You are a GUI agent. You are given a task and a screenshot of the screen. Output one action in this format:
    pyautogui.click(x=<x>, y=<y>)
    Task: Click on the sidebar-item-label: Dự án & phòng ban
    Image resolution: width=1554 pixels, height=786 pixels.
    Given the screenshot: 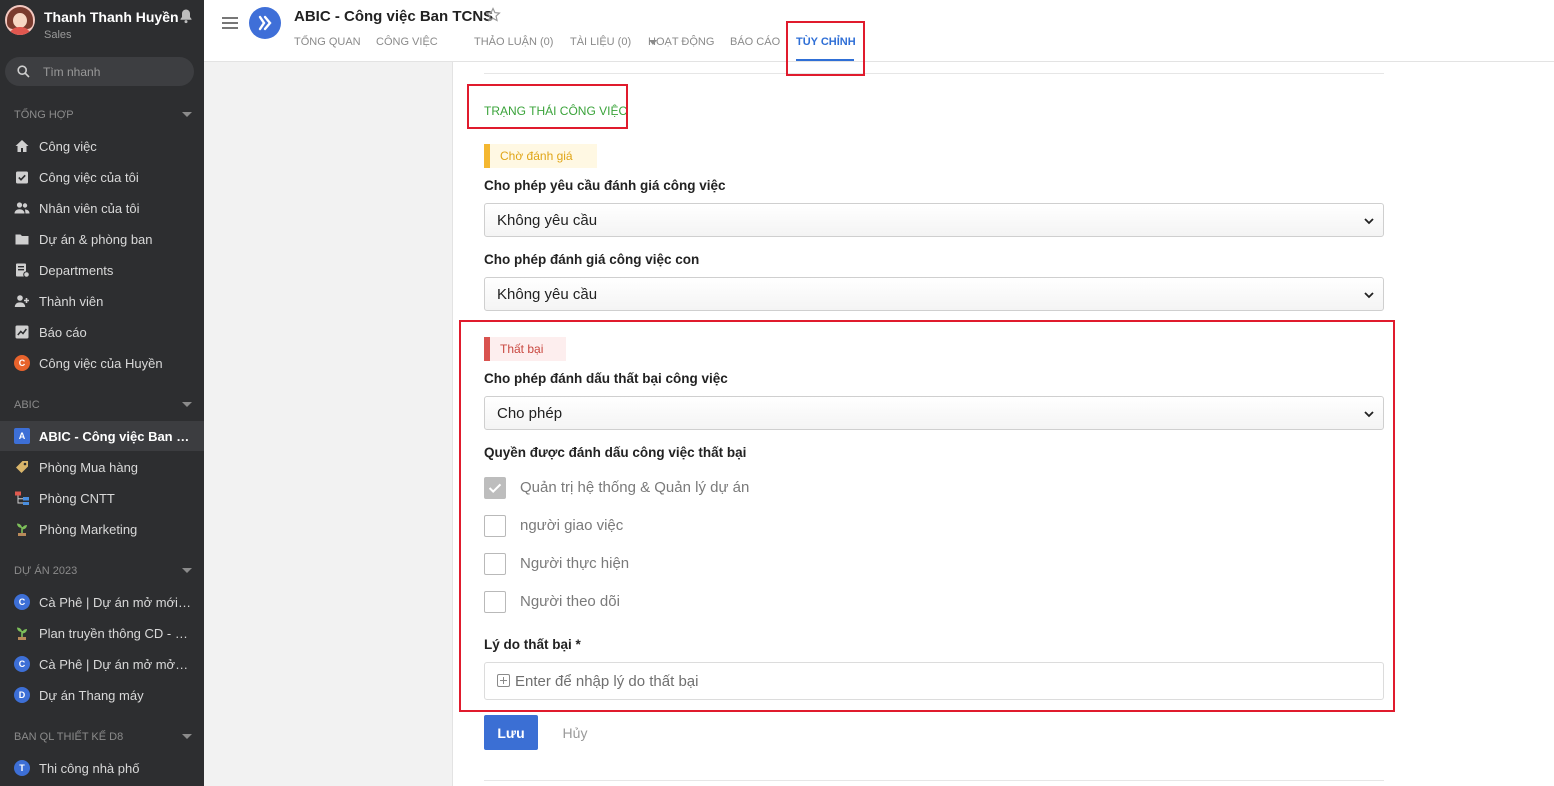 What is the action you would take?
    pyautogui.click(x=96, y=239)
    